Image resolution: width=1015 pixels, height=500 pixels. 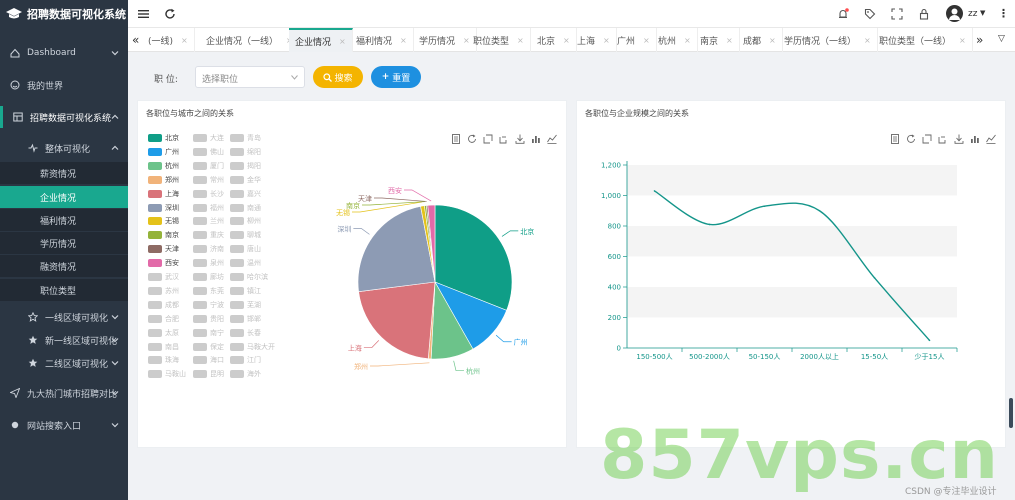 What do you see at coordinates (709, 224) in the screenshot?
I see `line-point-500-2000人` at bounding box center [709, 224].